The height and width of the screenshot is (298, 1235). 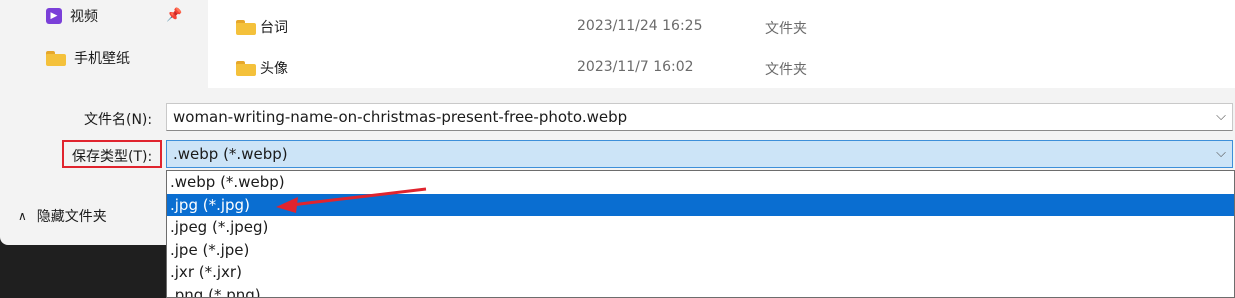 I want to click on filename-label: 文件名(N):, so click(x=118, y=120).